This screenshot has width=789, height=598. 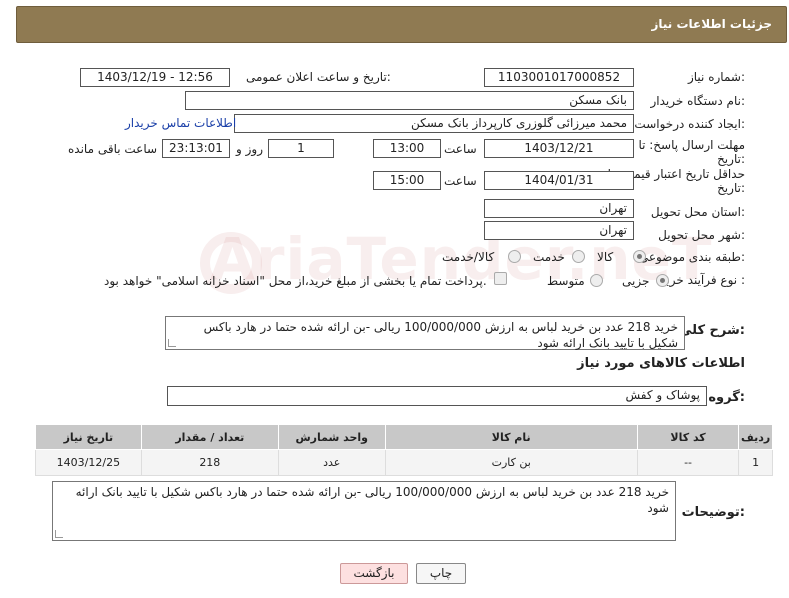 I want to click on validity-time-field: 15:00, so click(x=407, y=180).